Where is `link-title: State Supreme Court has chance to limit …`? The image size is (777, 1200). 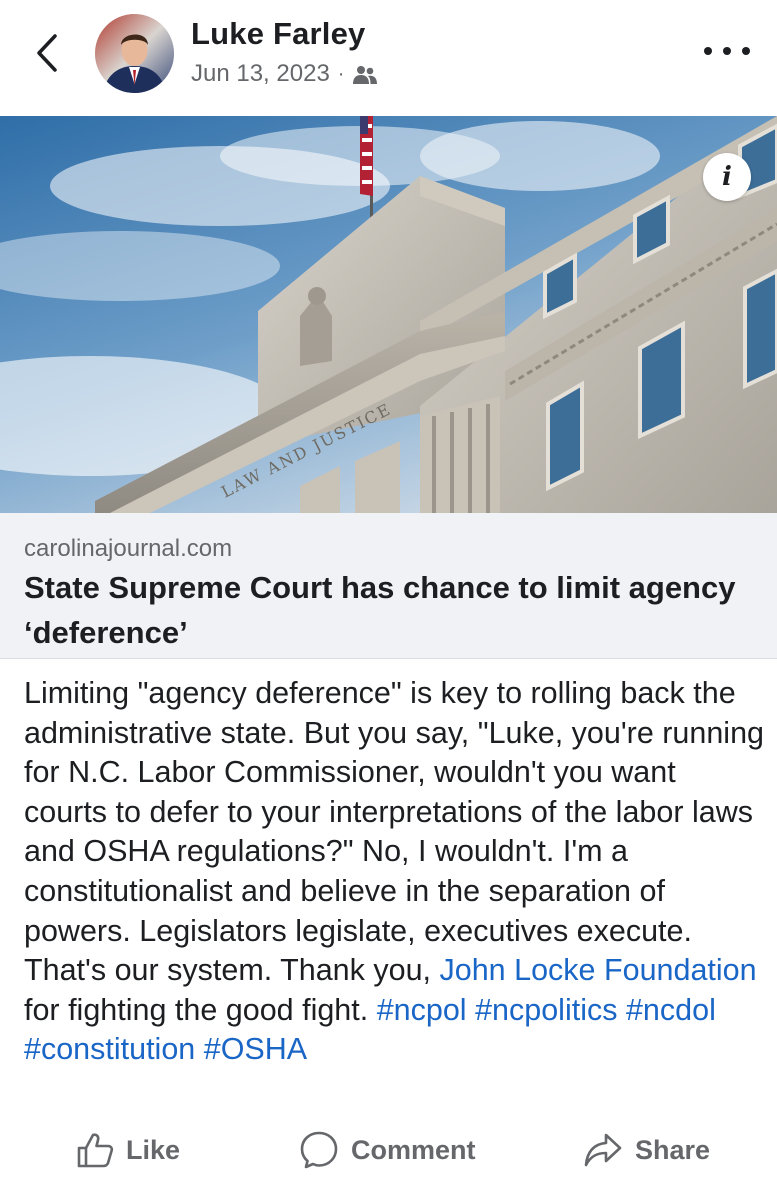
link-title: State Supreme Court has chance to limit … is located at coordinates (380, 610).